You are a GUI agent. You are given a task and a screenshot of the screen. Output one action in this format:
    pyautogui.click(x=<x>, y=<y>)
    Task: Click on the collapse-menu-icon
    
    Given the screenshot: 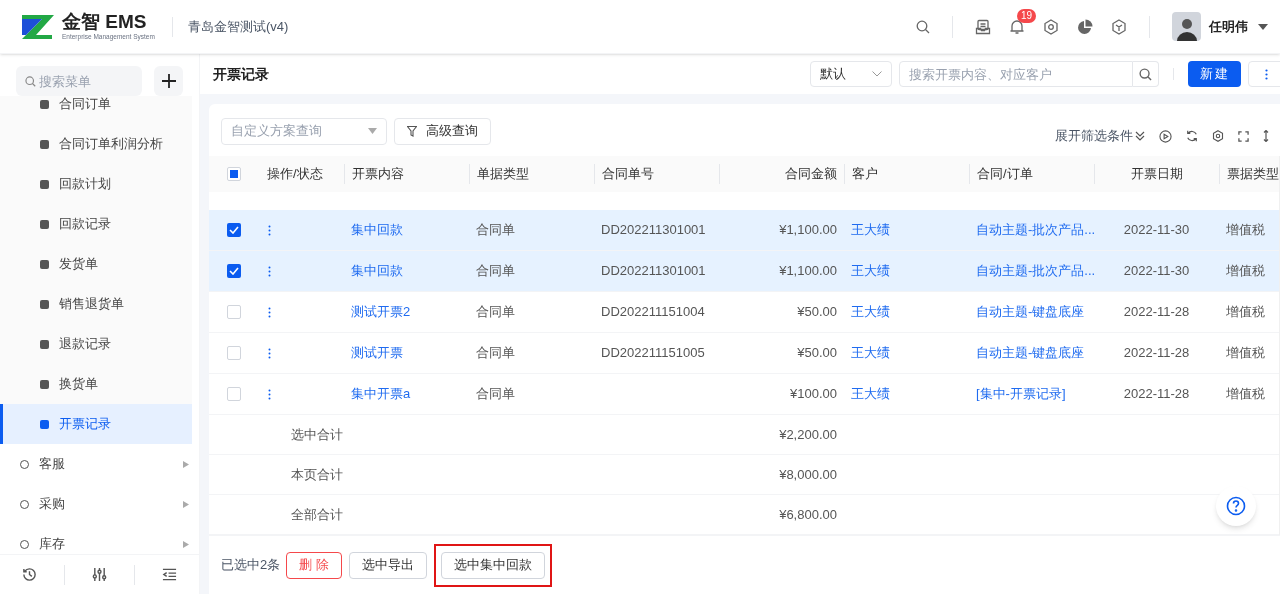 What is the action you would take?
    pyautogui.click(x=170, y=574)
    